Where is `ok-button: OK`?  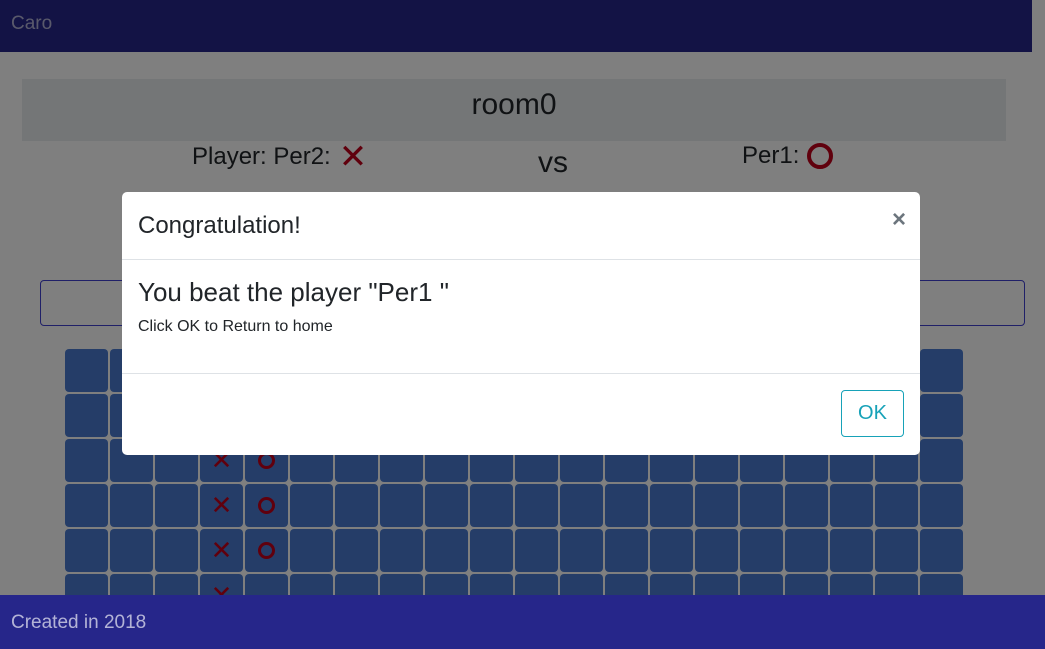 ok-button: OK is located at coordinates (872, 413).